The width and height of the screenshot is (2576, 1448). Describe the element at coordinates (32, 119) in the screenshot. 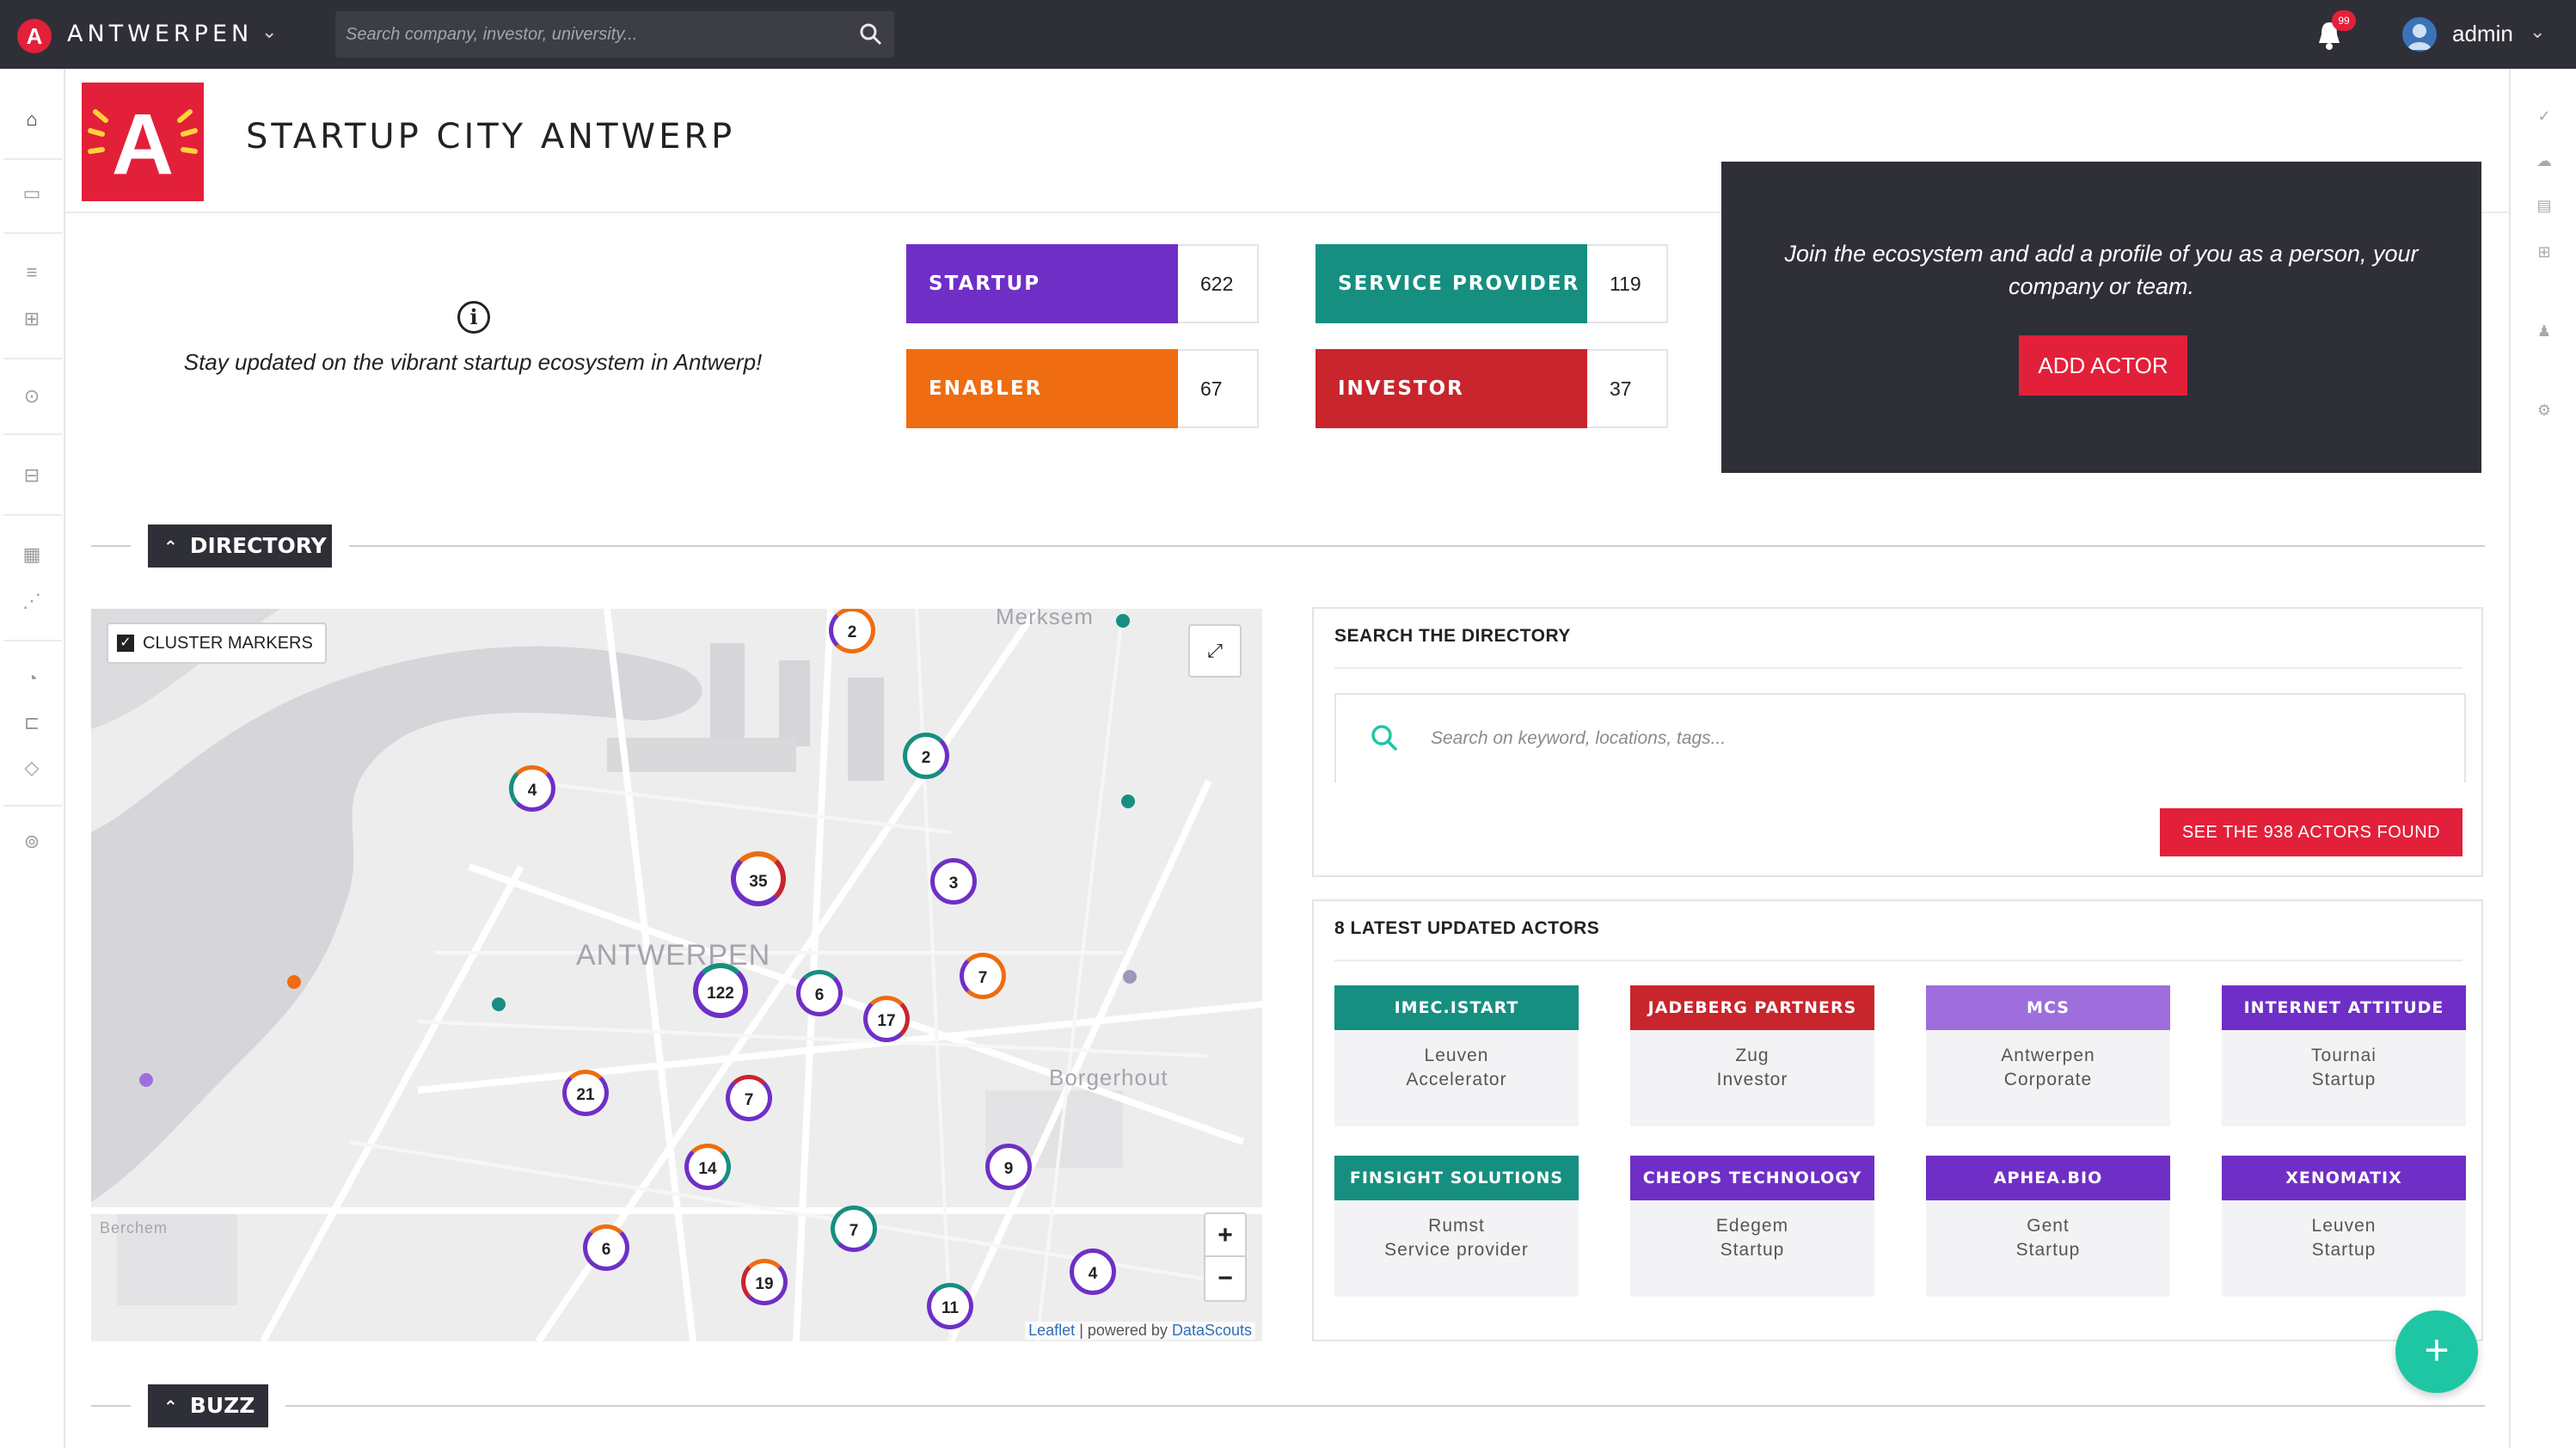

I see `home-icon: ⌂` at that location.